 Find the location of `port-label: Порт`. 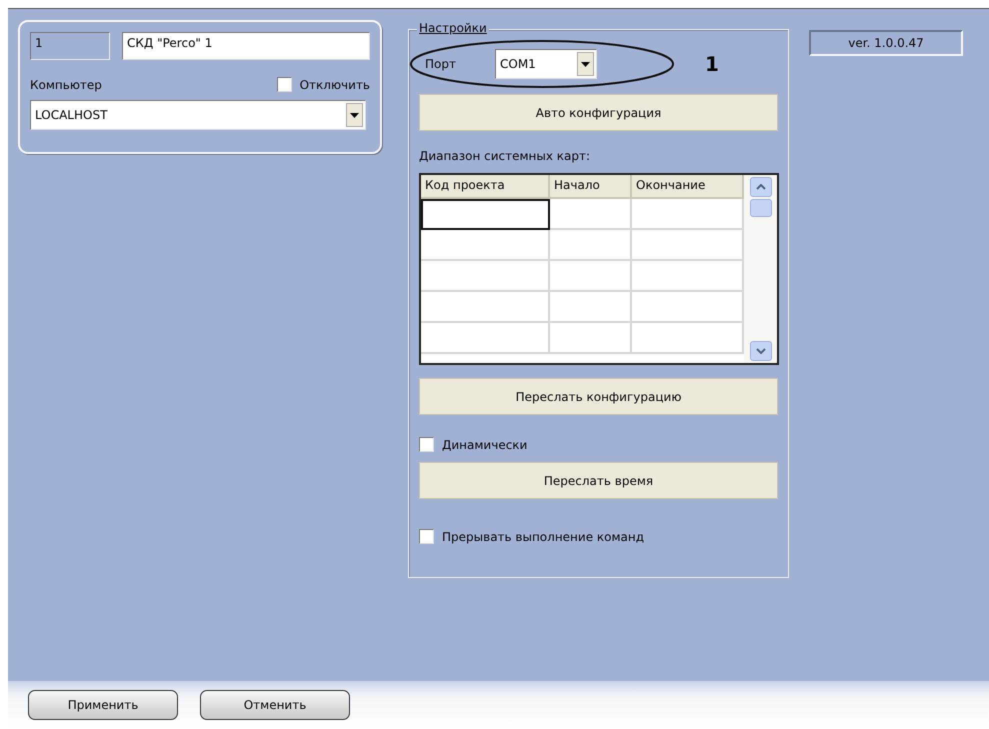

port-label: Порт is located at coordinates (441, 64).